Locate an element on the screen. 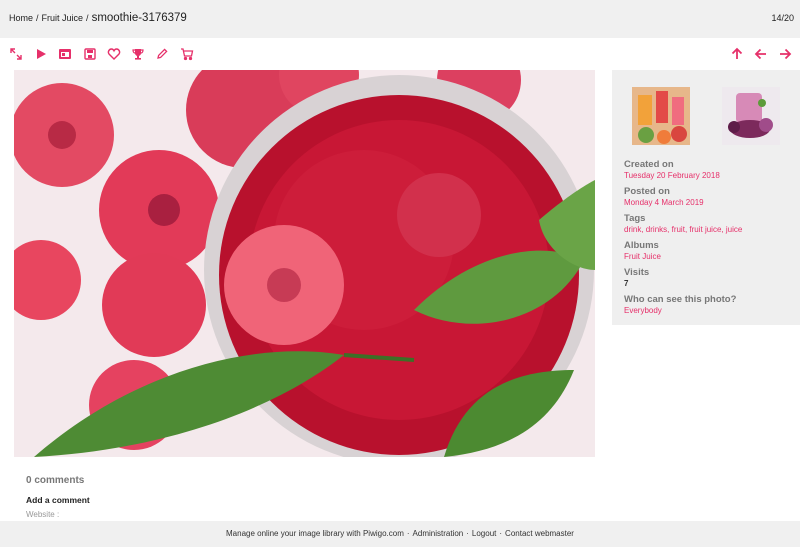  created-value: Tuesday 20 February 2018 is located at coordinates (710, 176).